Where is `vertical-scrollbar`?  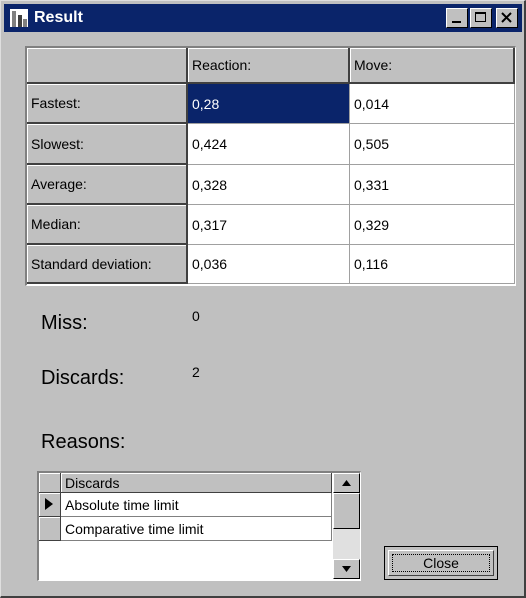 vertical-scrollbar is located at coordinates (346, 526).